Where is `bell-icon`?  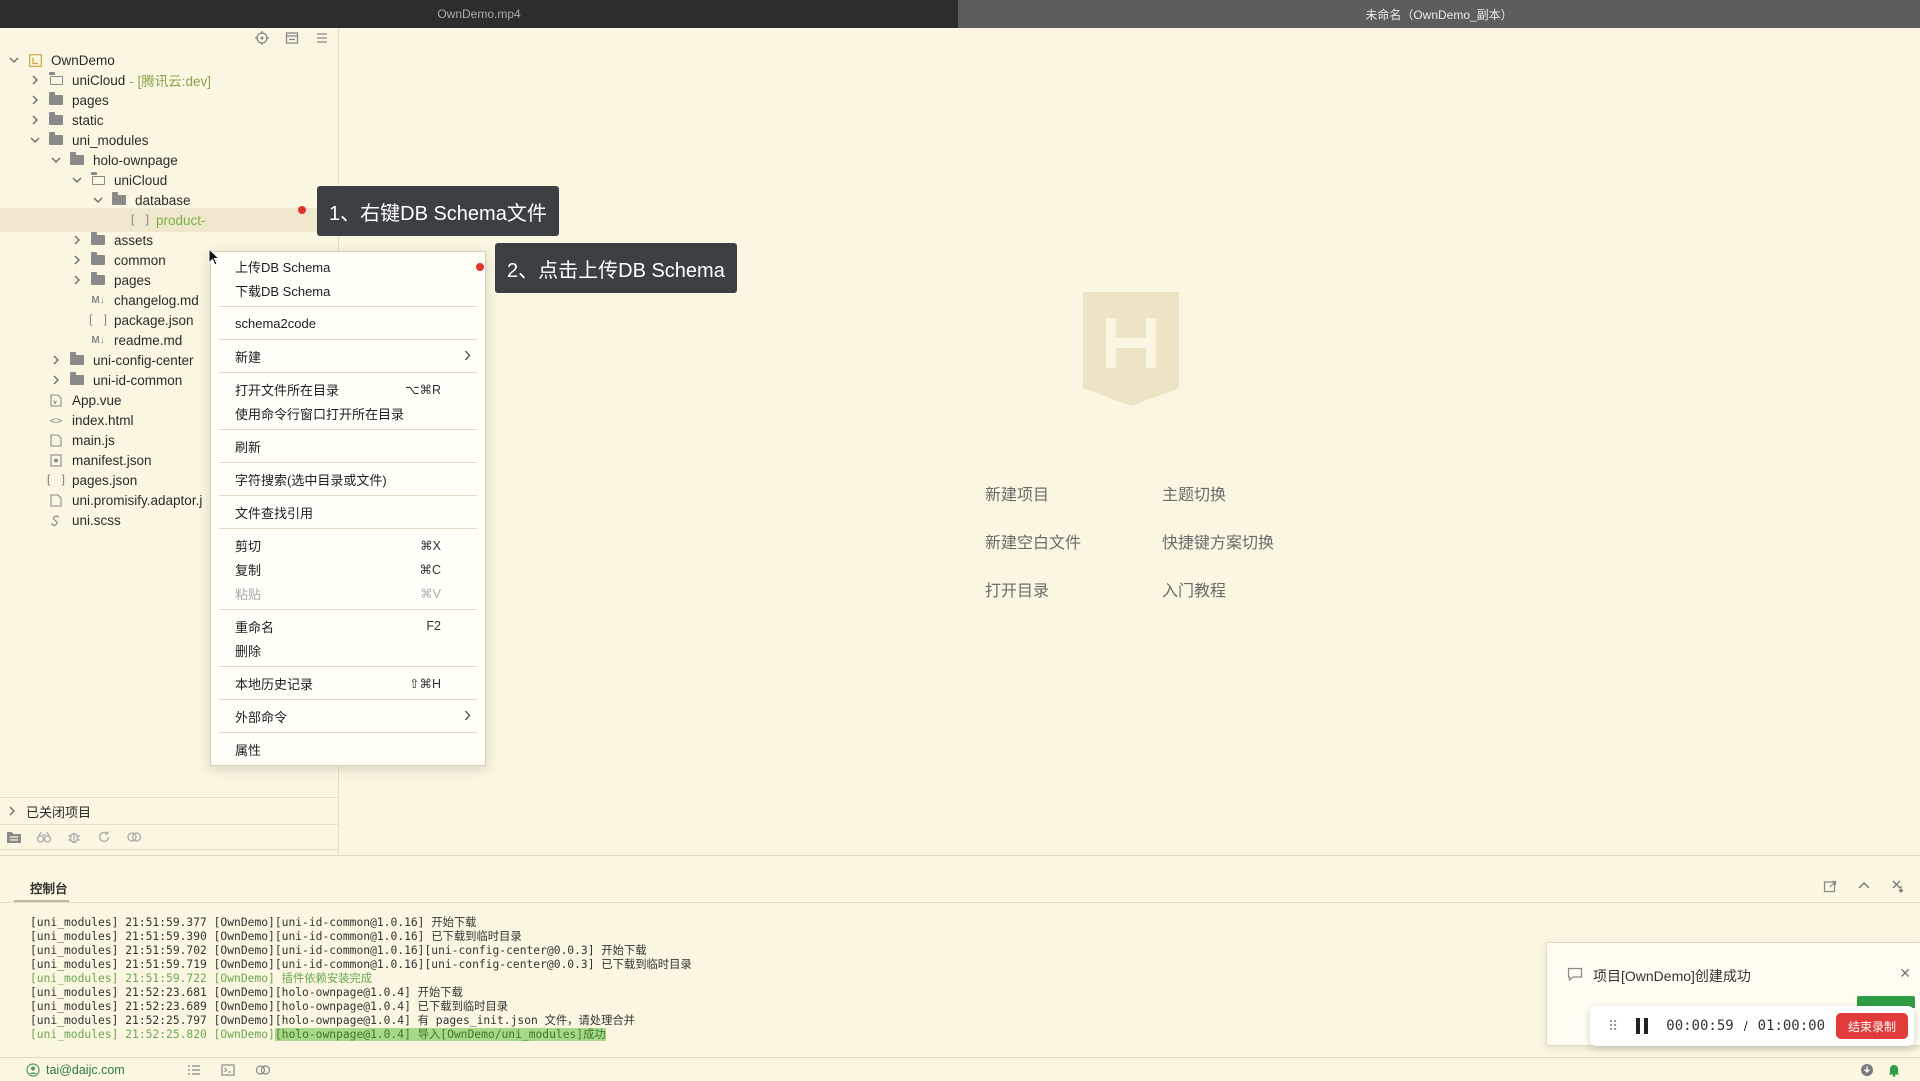
bell-icon is located at coordinates (1894, 1070).